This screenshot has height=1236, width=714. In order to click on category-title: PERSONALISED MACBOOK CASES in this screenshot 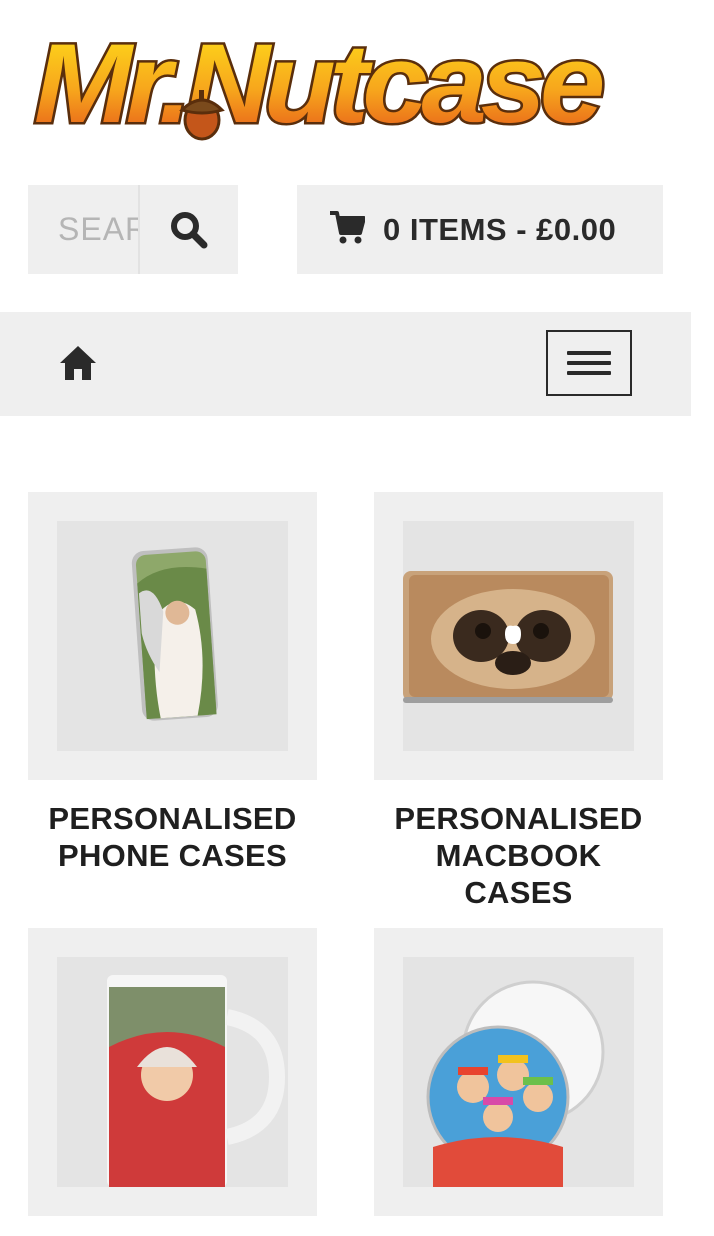, I will do `click(518, 855)`.